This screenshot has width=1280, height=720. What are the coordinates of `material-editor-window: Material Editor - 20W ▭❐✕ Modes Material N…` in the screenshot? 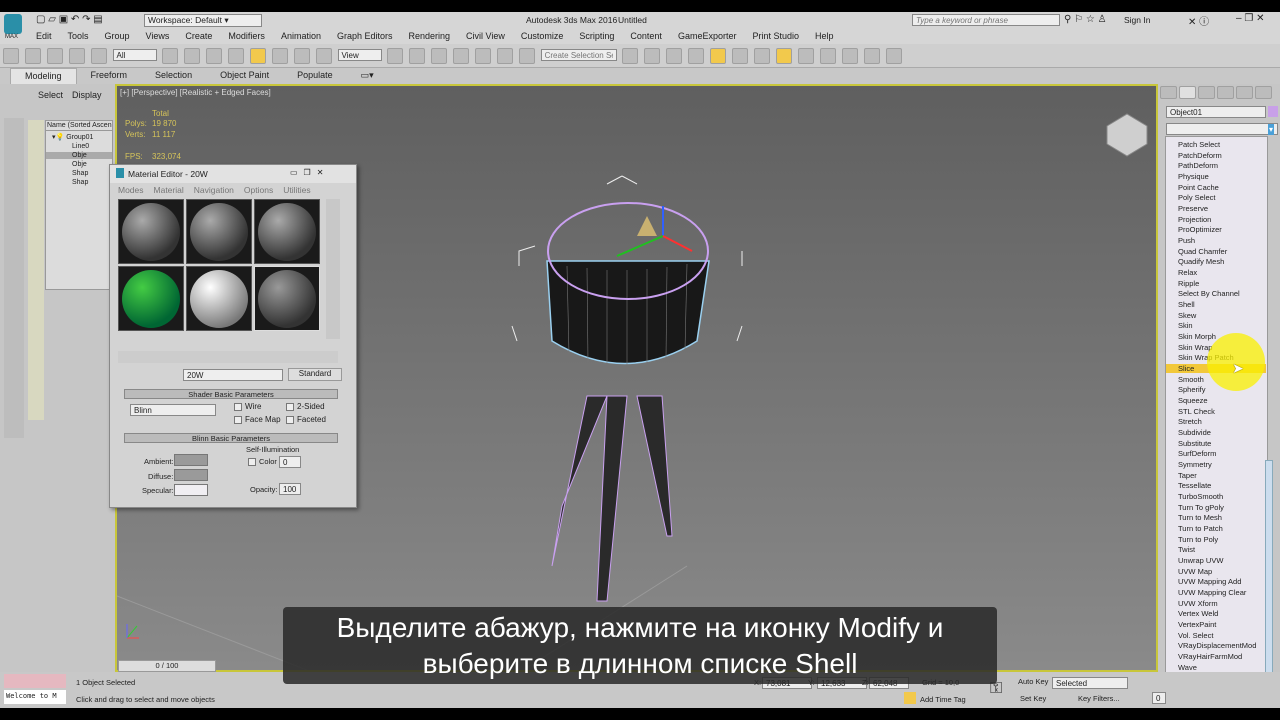 It's located at (233, 336).